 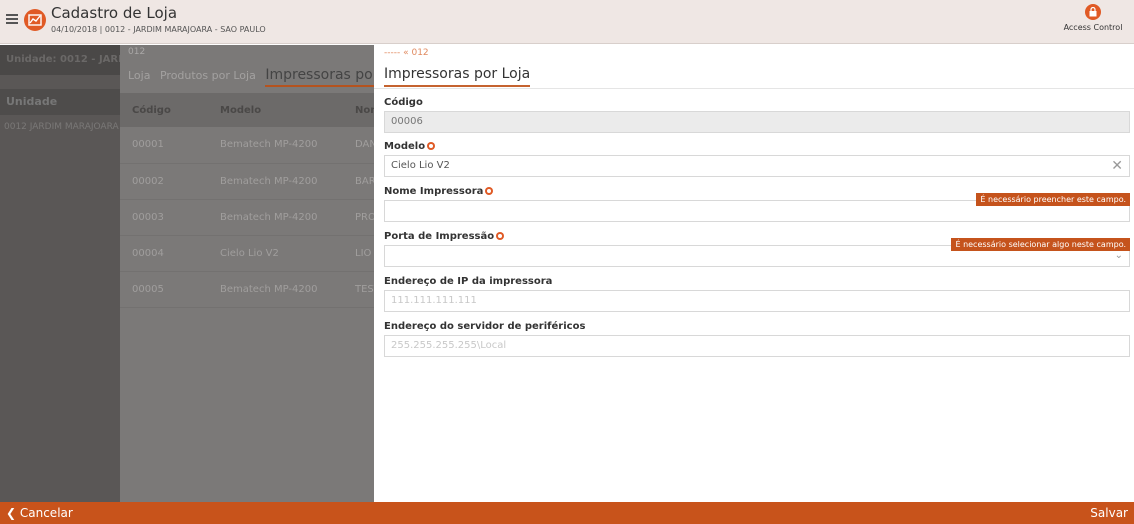 I want to click on cell-nome: BAR, so click(x=358, y=181).